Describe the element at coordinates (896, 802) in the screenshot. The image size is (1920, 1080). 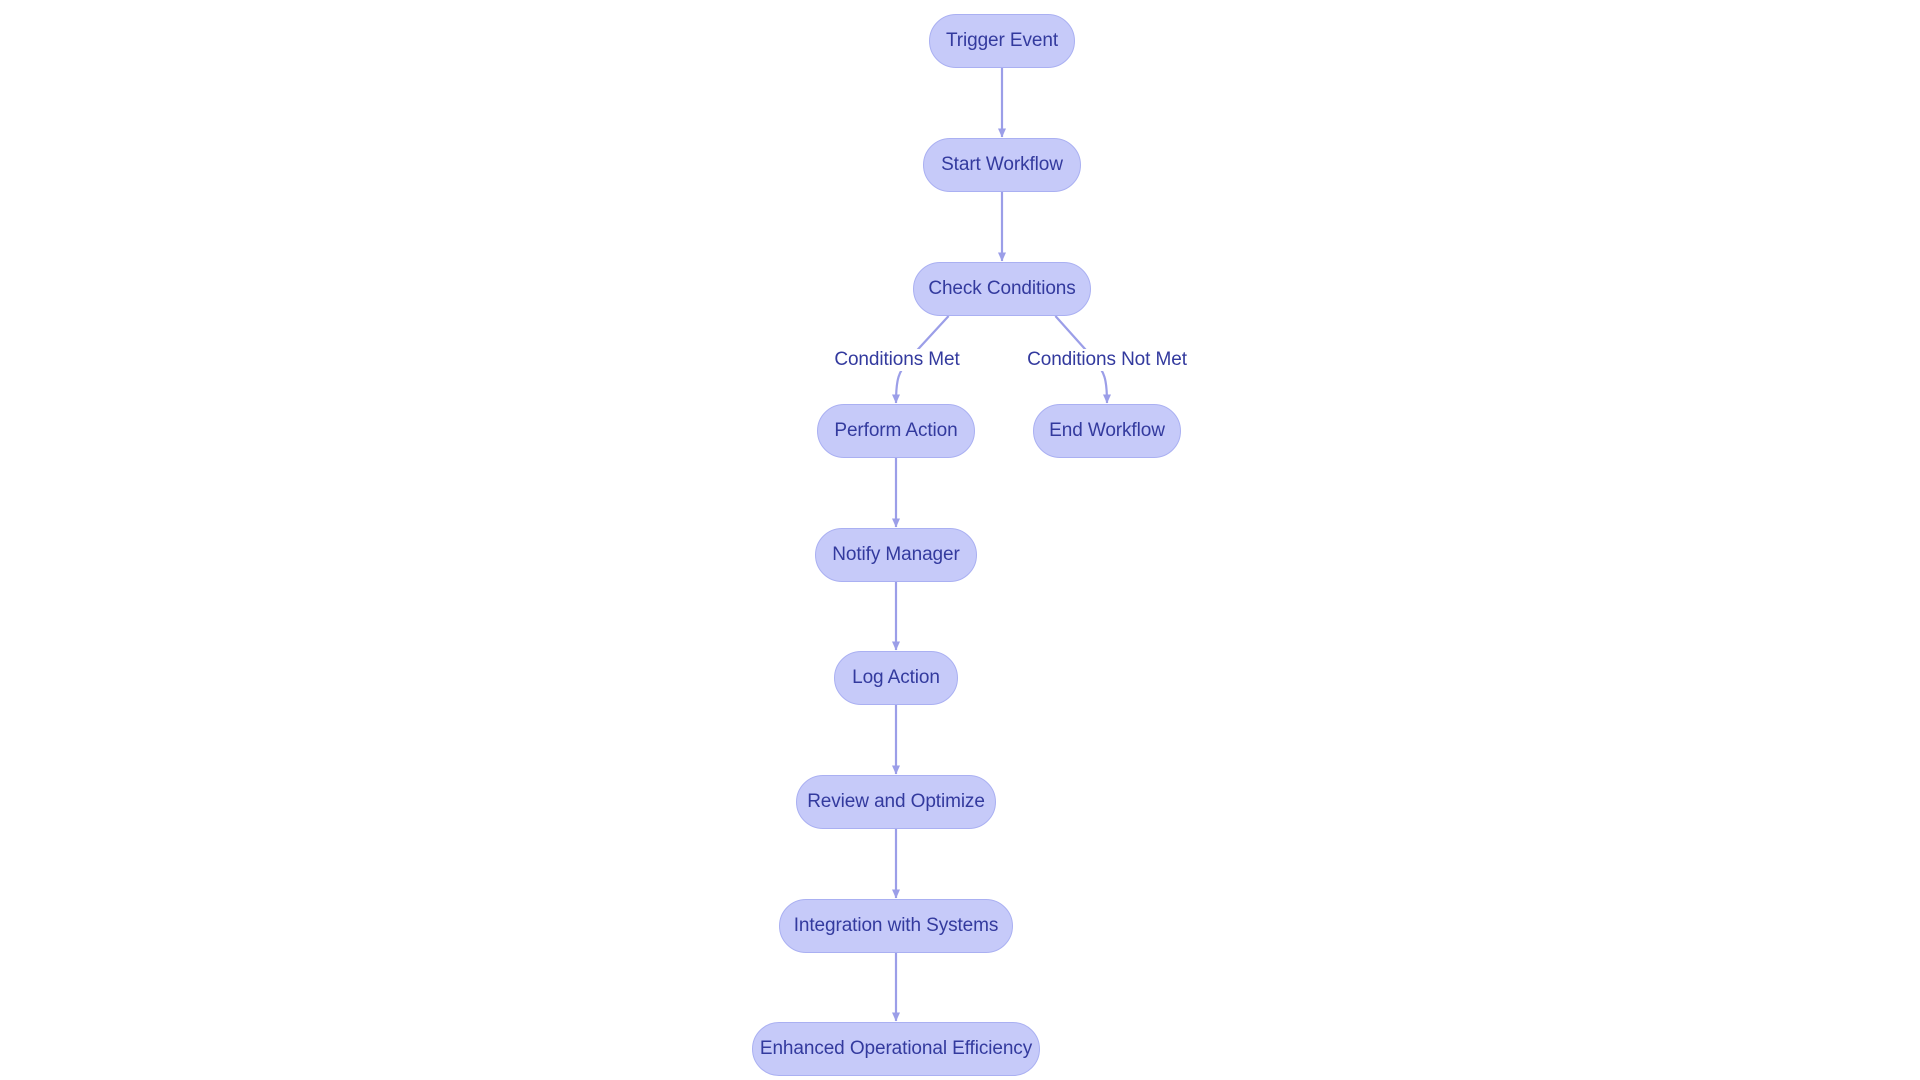
I see `flow-node-review-optimize: Review and Optimize` at that location.